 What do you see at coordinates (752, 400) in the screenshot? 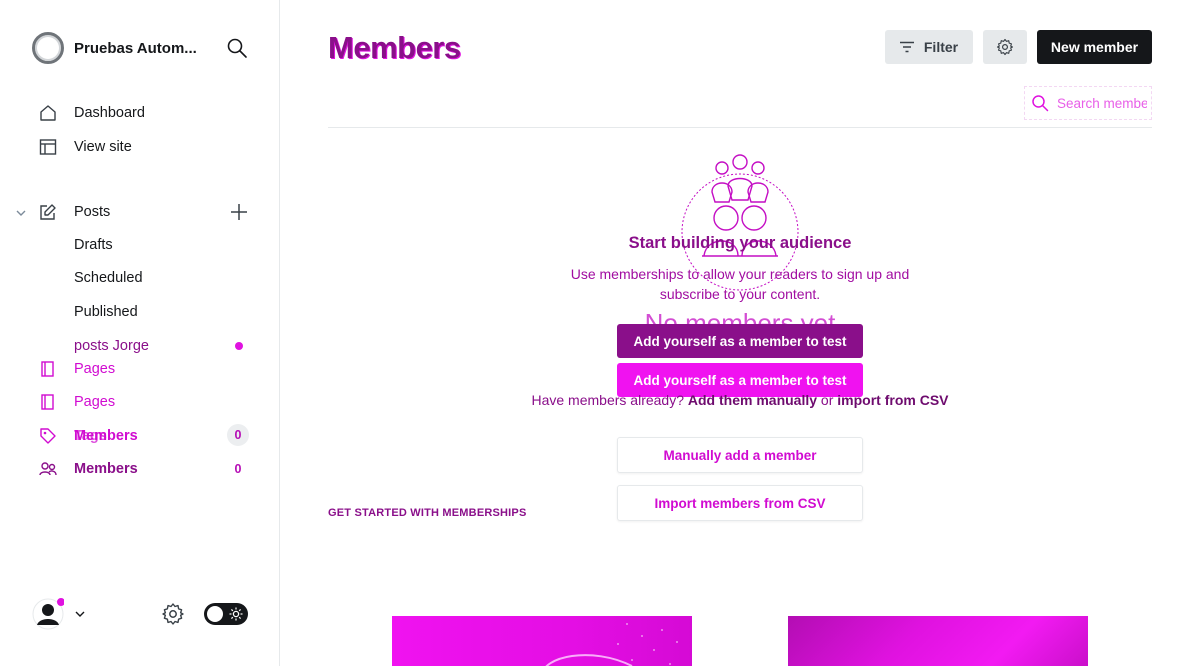
I see `add-manually-link: Add them manually` at bounding box center [752, 400].